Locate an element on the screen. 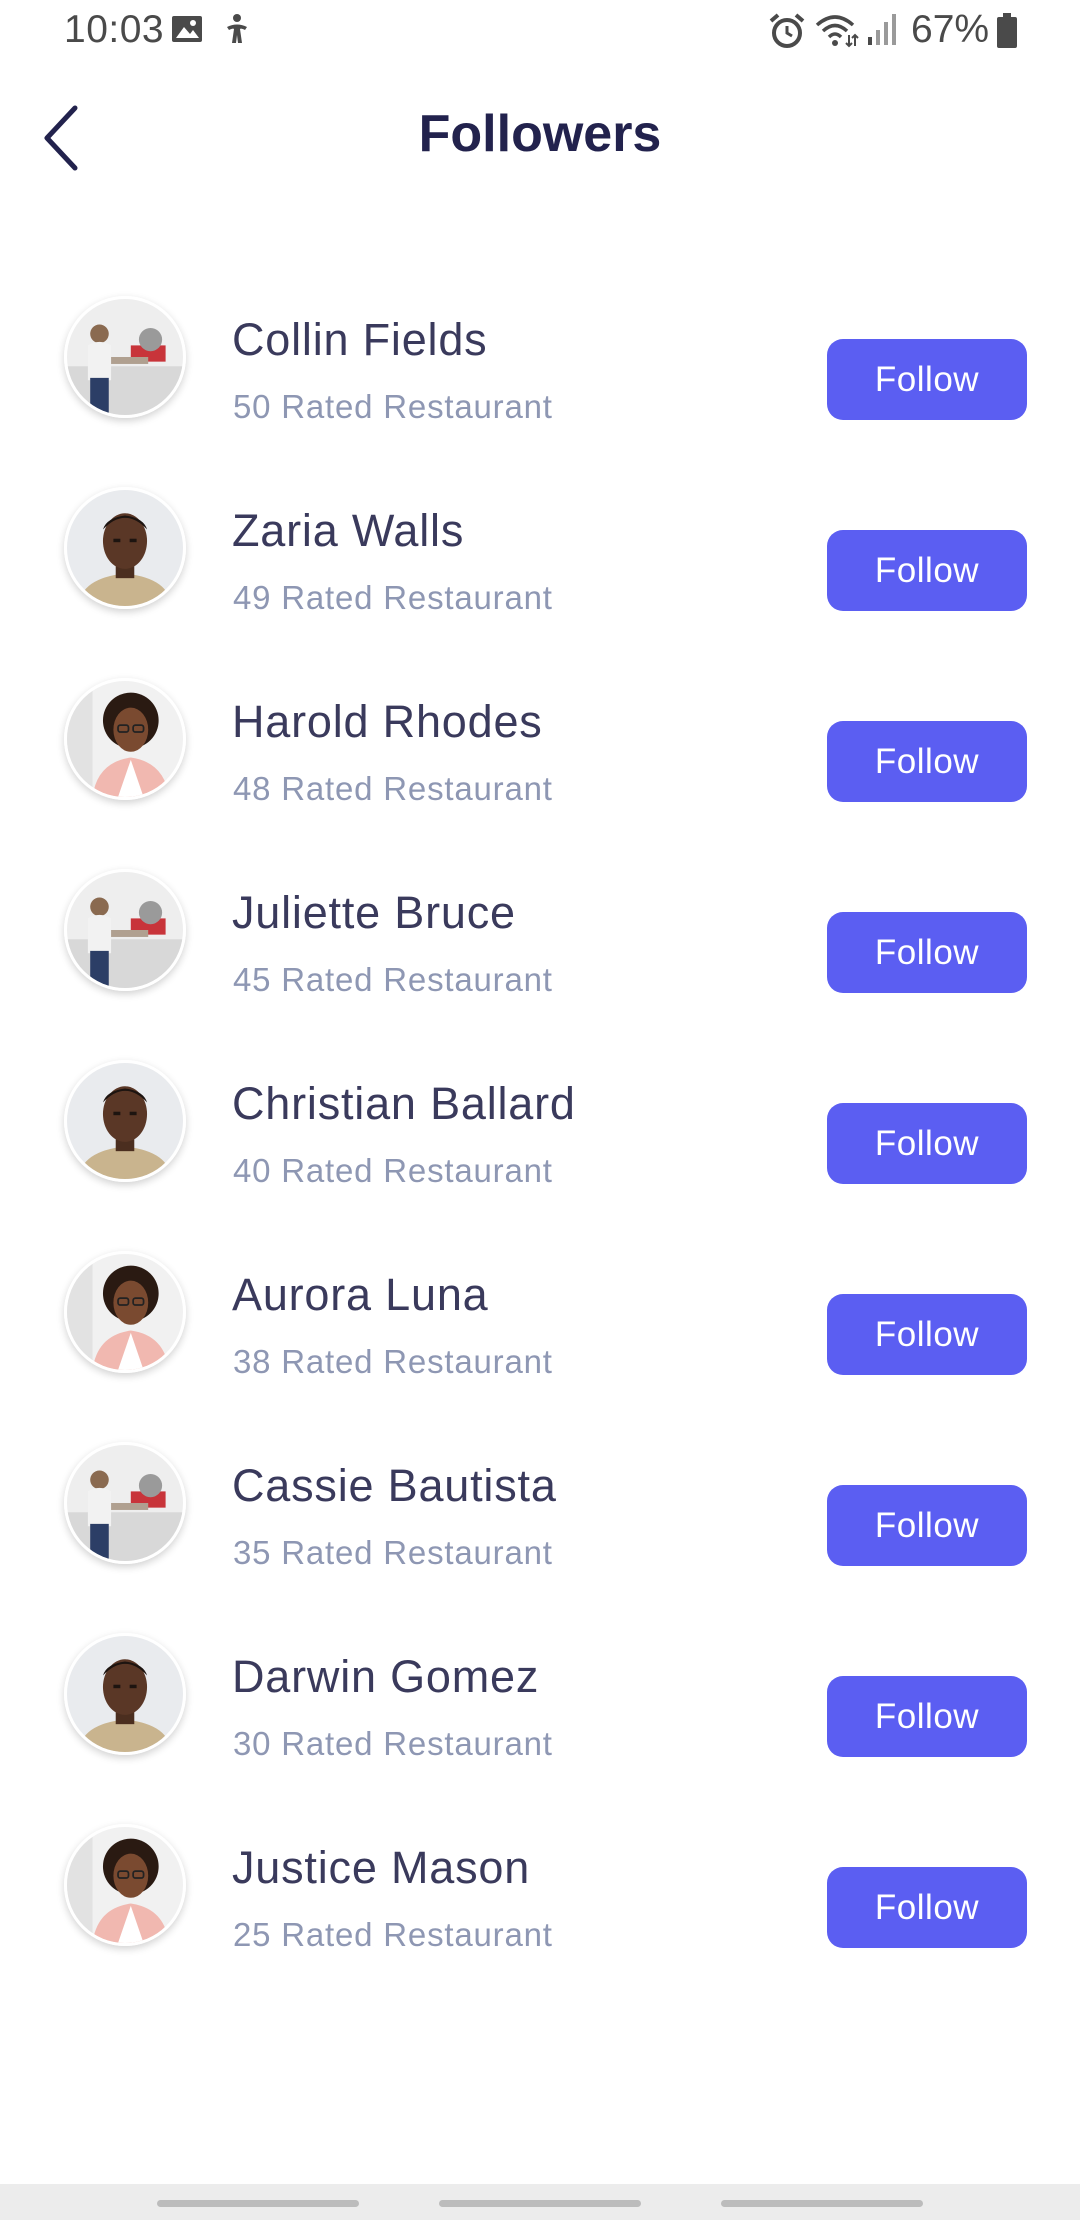  status-bar: 10:03 67% is located at coordinates (540, 31).